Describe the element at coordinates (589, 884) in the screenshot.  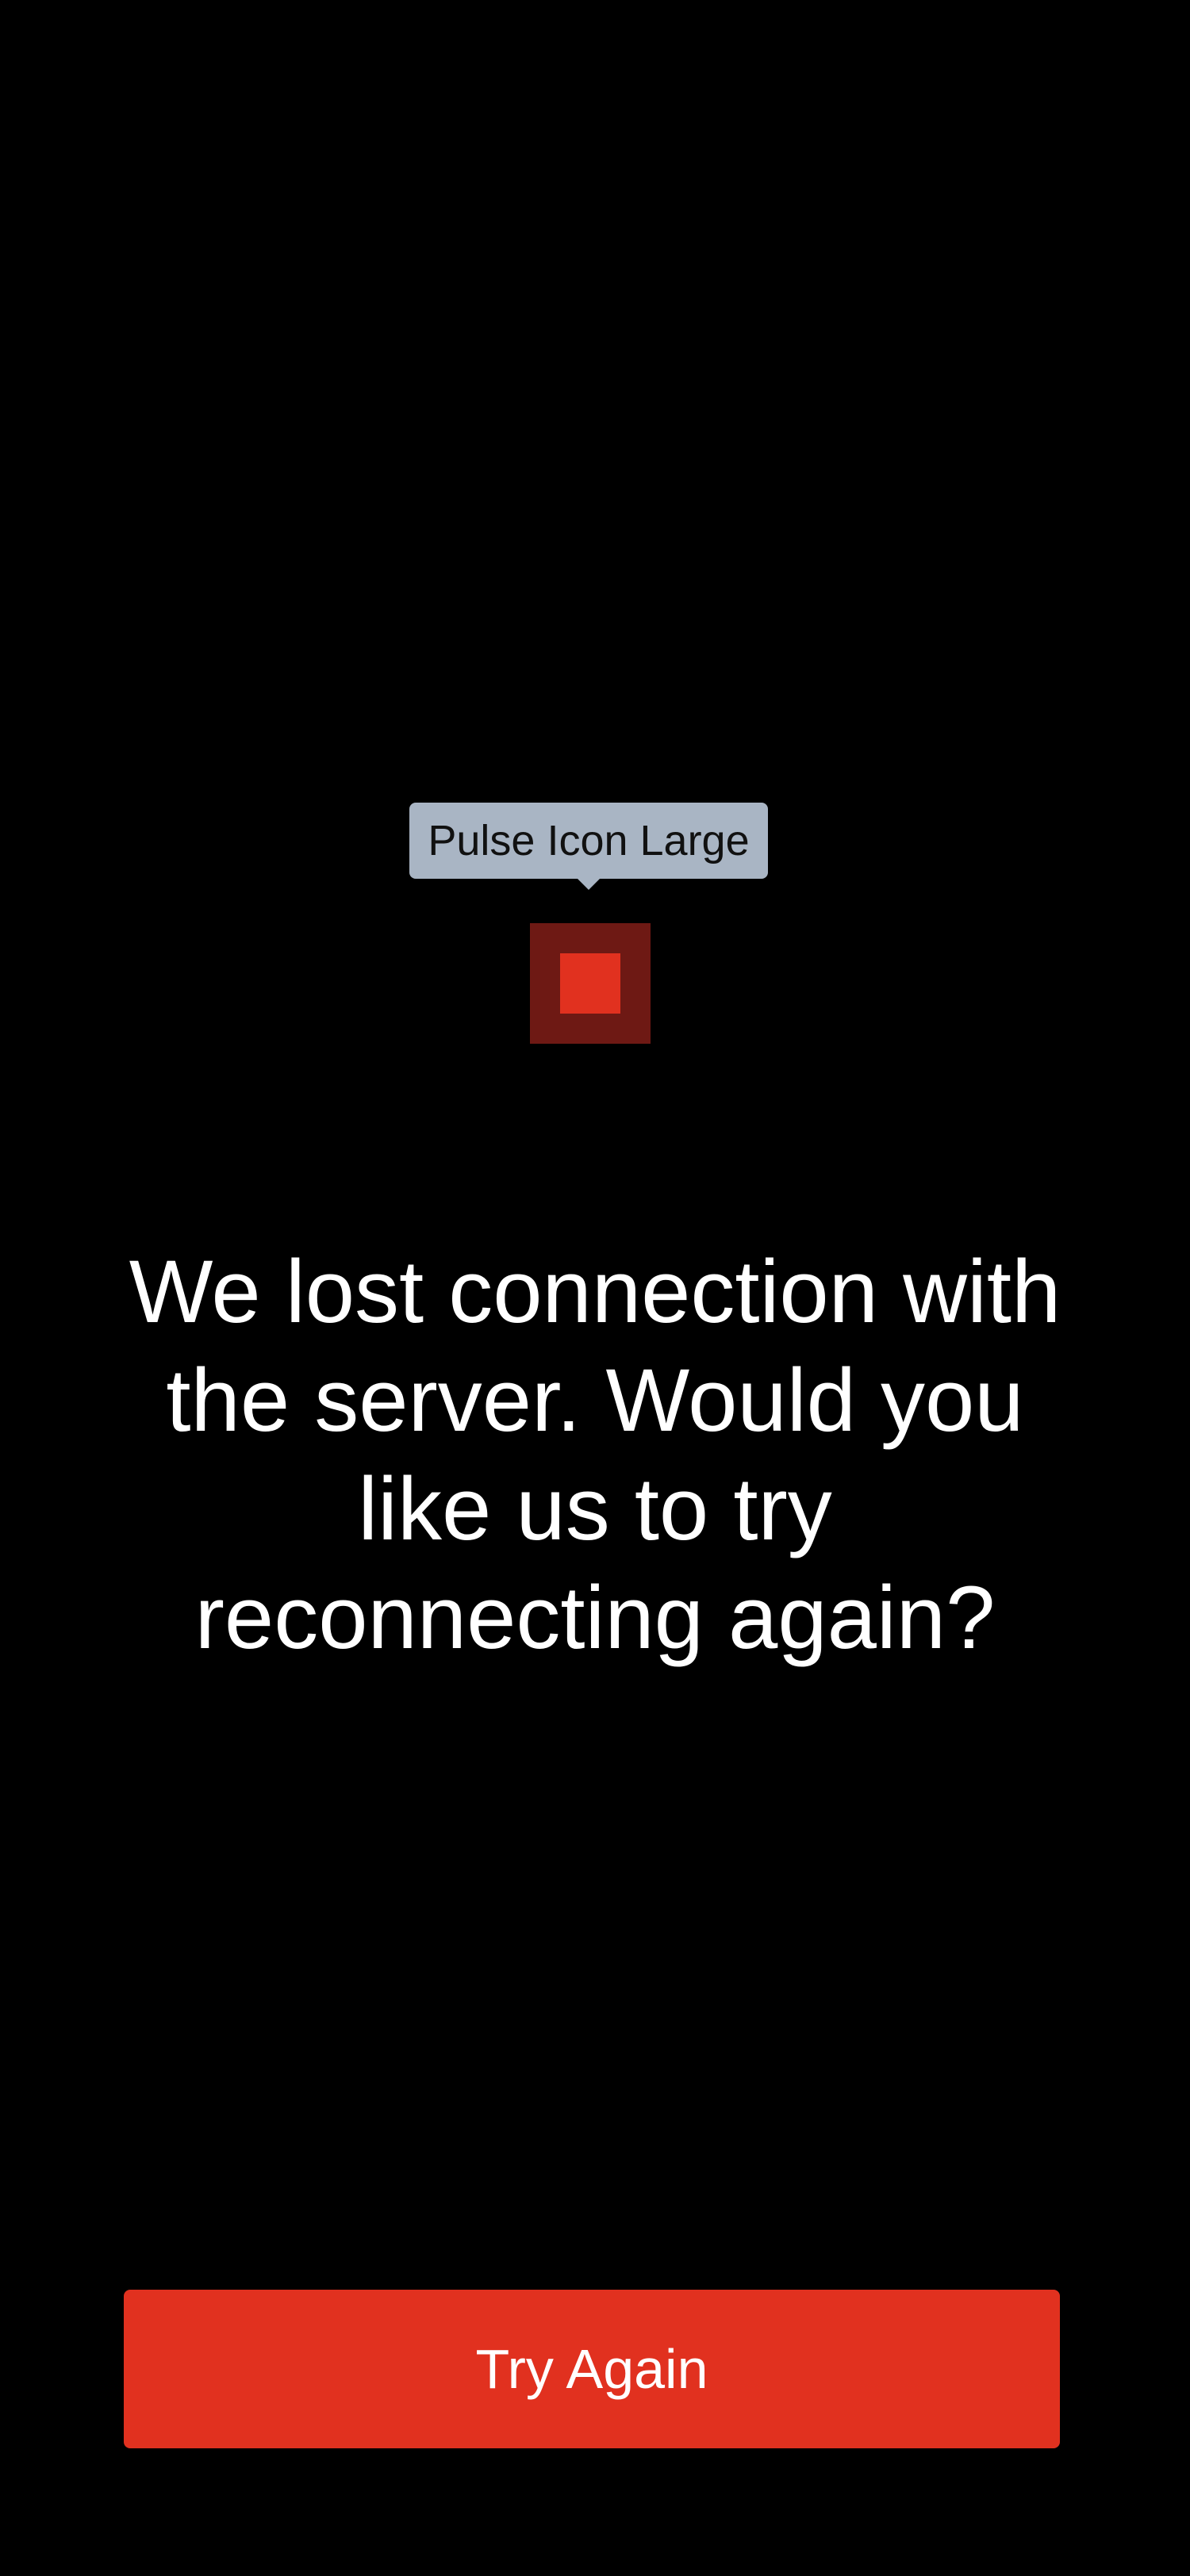
I see `tooltip-arrow` at that location.